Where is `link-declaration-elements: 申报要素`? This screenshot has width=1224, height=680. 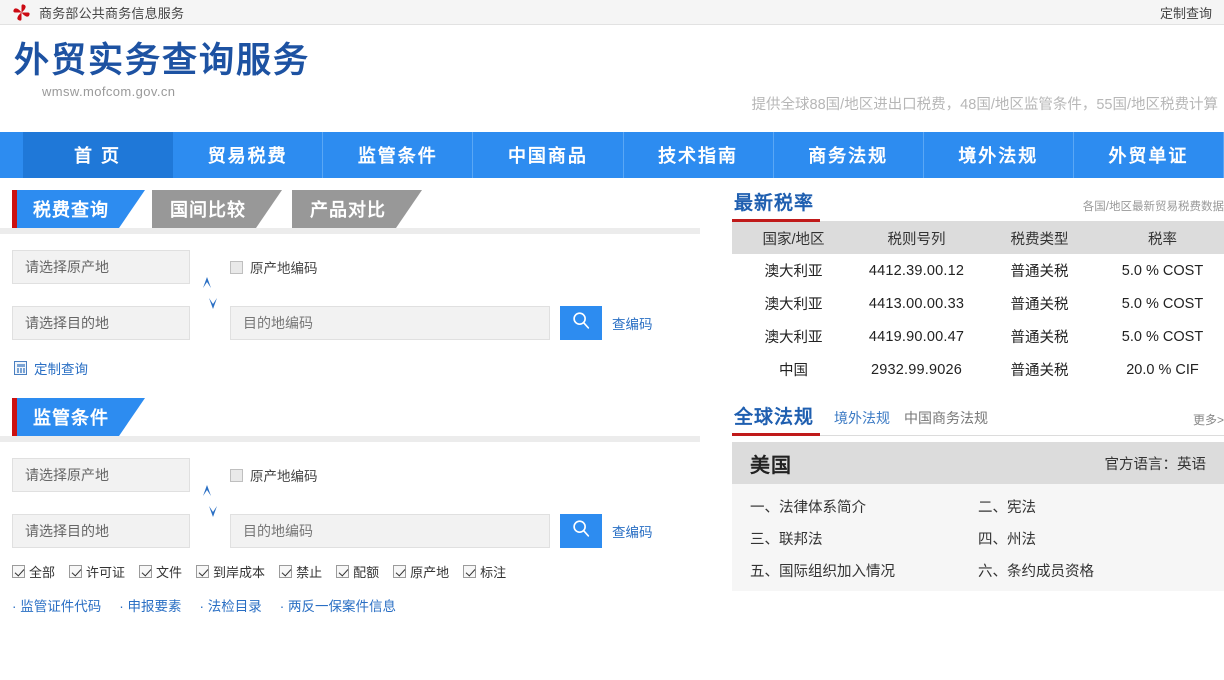 link-declaration-elements: 申报要素 is located at coordinates (150, 605).